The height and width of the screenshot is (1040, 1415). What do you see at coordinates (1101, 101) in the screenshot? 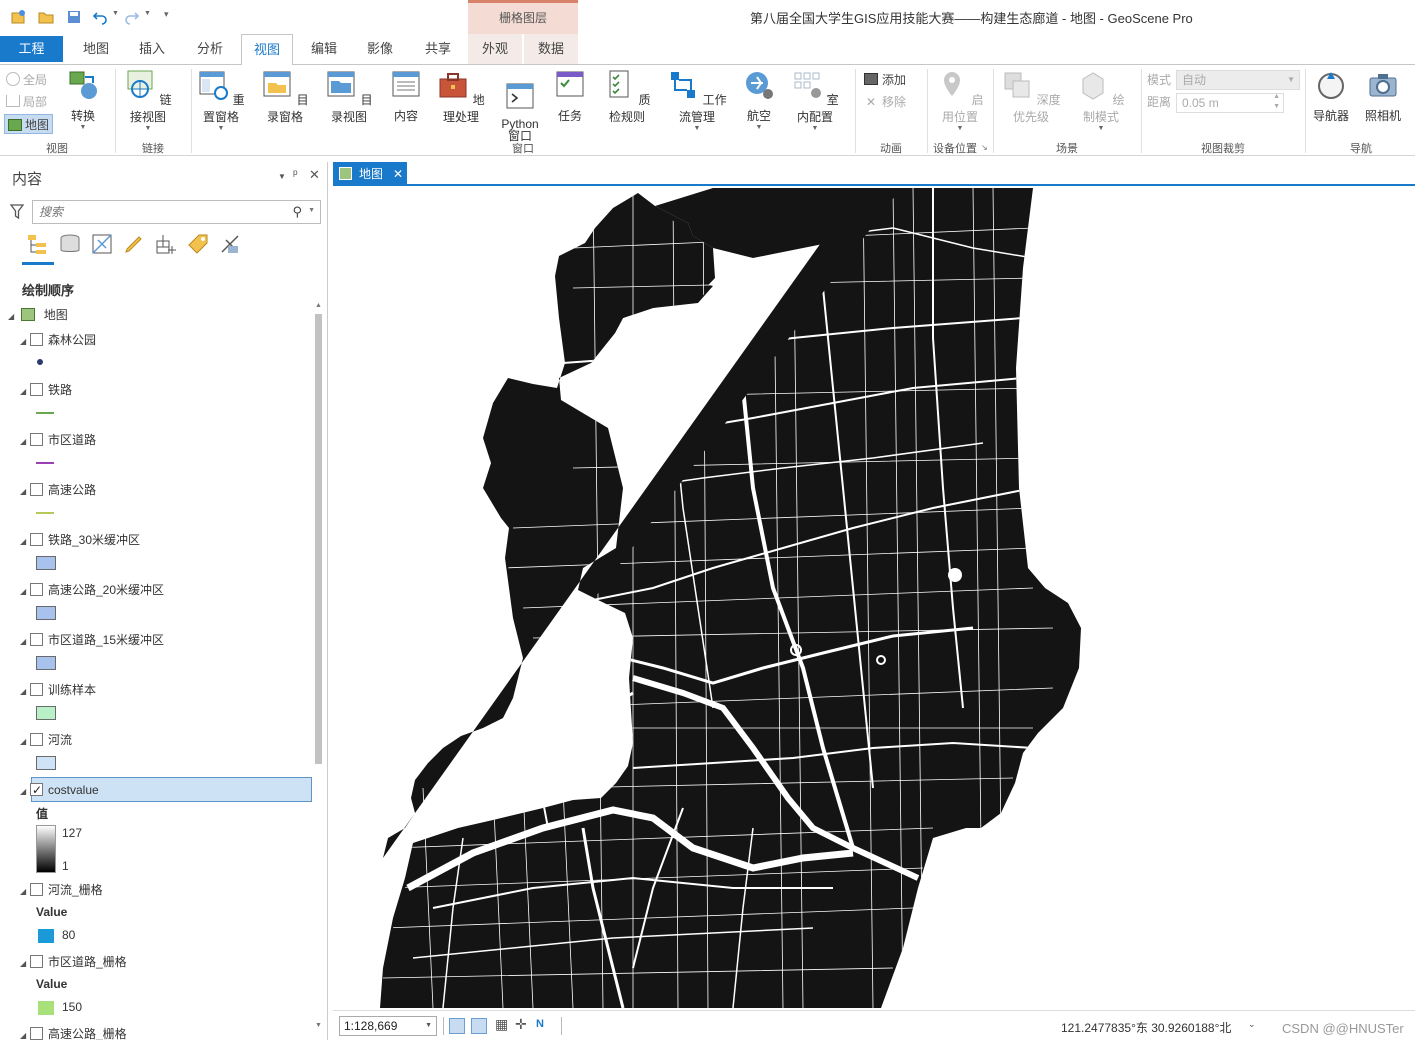
I see `draw-mode-button: 绘制模式 ▼` at bounding box center [1101, 101].